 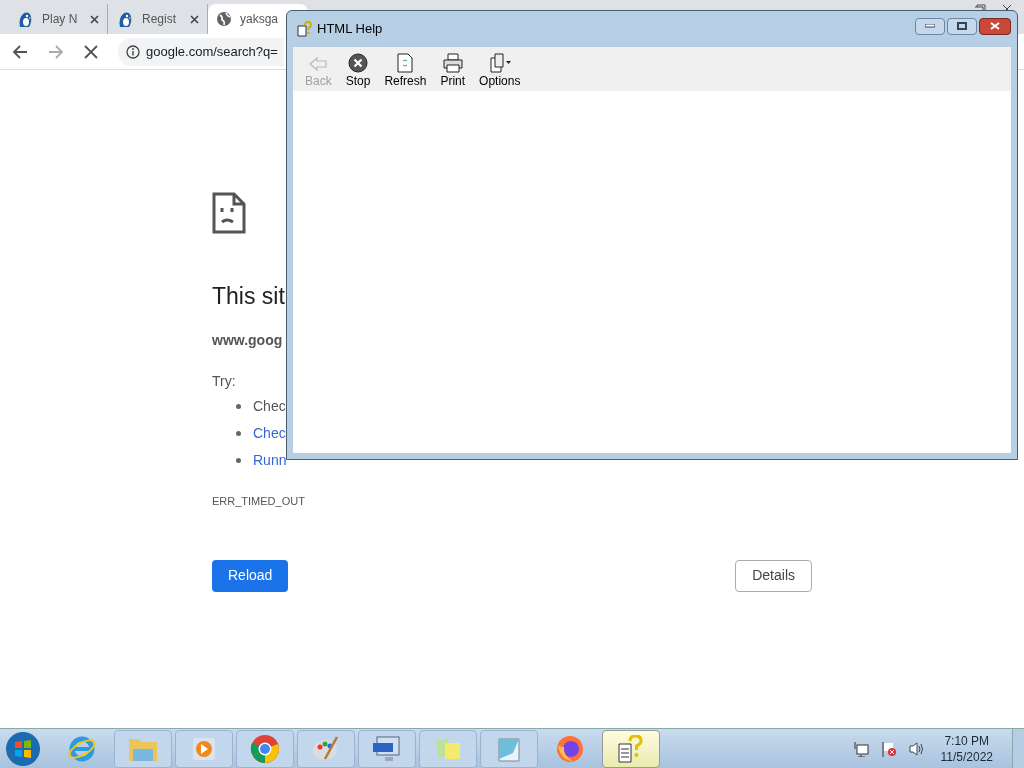 I want to click on palette-icon, so click(x=326, y=748).